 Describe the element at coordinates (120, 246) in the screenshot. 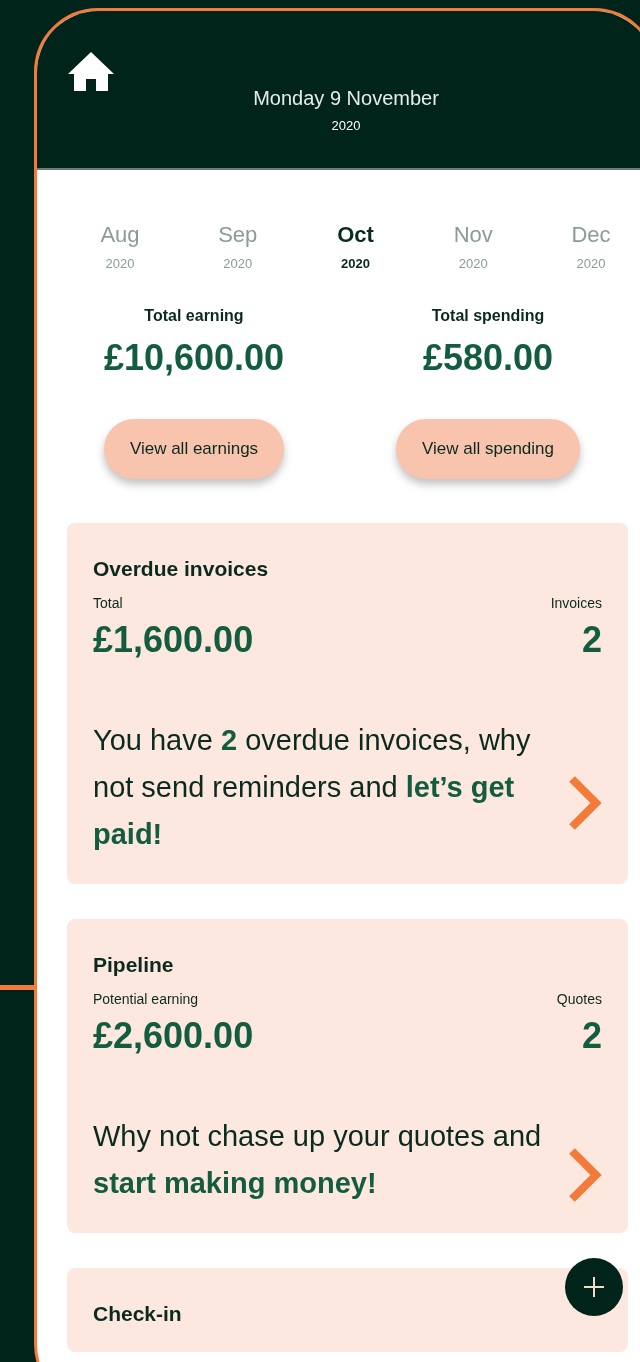

I see `month-tab: Aug 2020` at that location.